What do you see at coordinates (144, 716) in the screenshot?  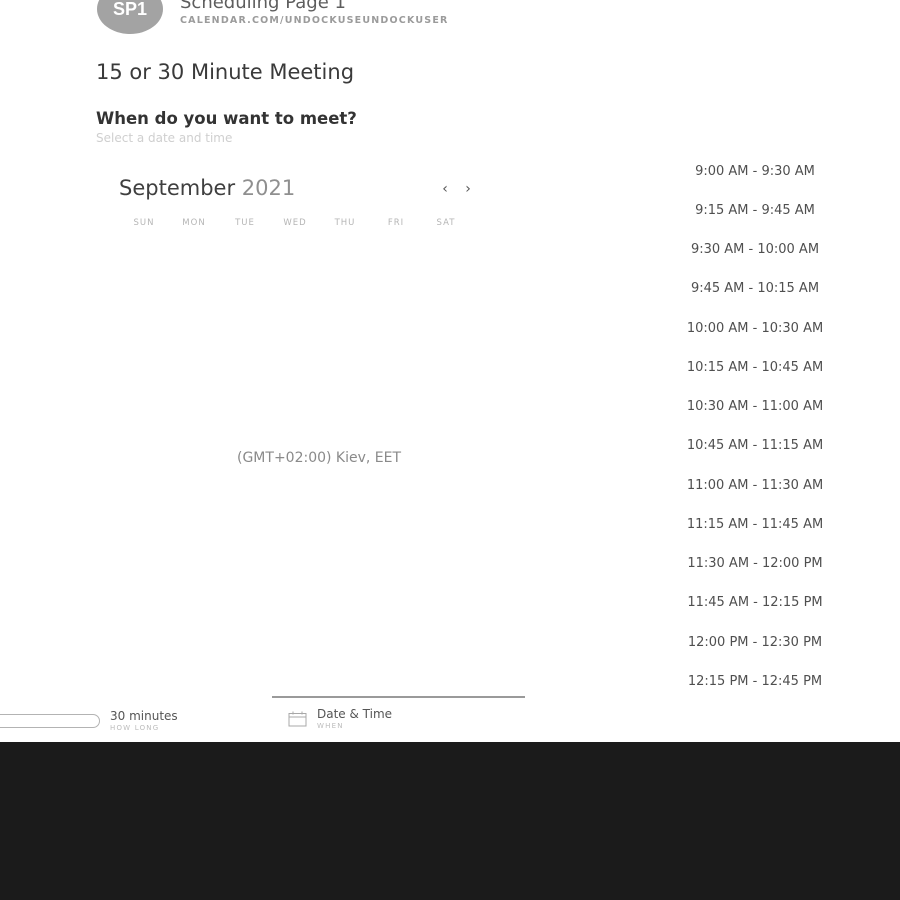 I see `duration-step-label: 30 minutes` at bounding box center [144, 716].